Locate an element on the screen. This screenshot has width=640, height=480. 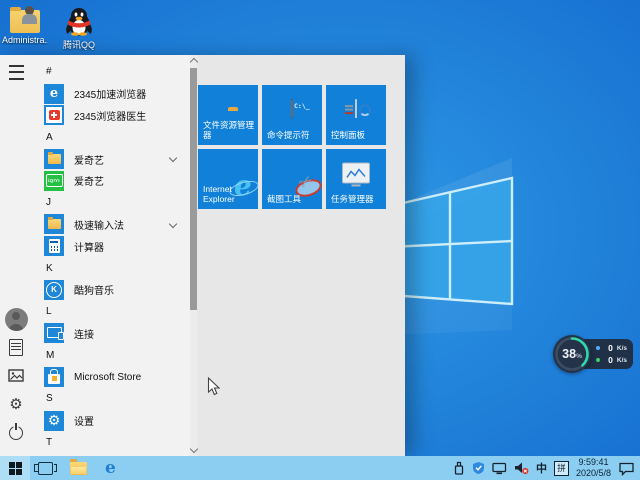
volume-tray-button is located at coordinates (521, 468).